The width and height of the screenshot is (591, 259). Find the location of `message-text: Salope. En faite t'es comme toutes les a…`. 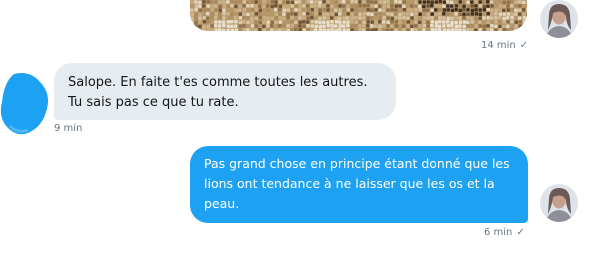

message-text: Salope. En faite t'es comme toutes les a… is located at coordinates (218, 92).